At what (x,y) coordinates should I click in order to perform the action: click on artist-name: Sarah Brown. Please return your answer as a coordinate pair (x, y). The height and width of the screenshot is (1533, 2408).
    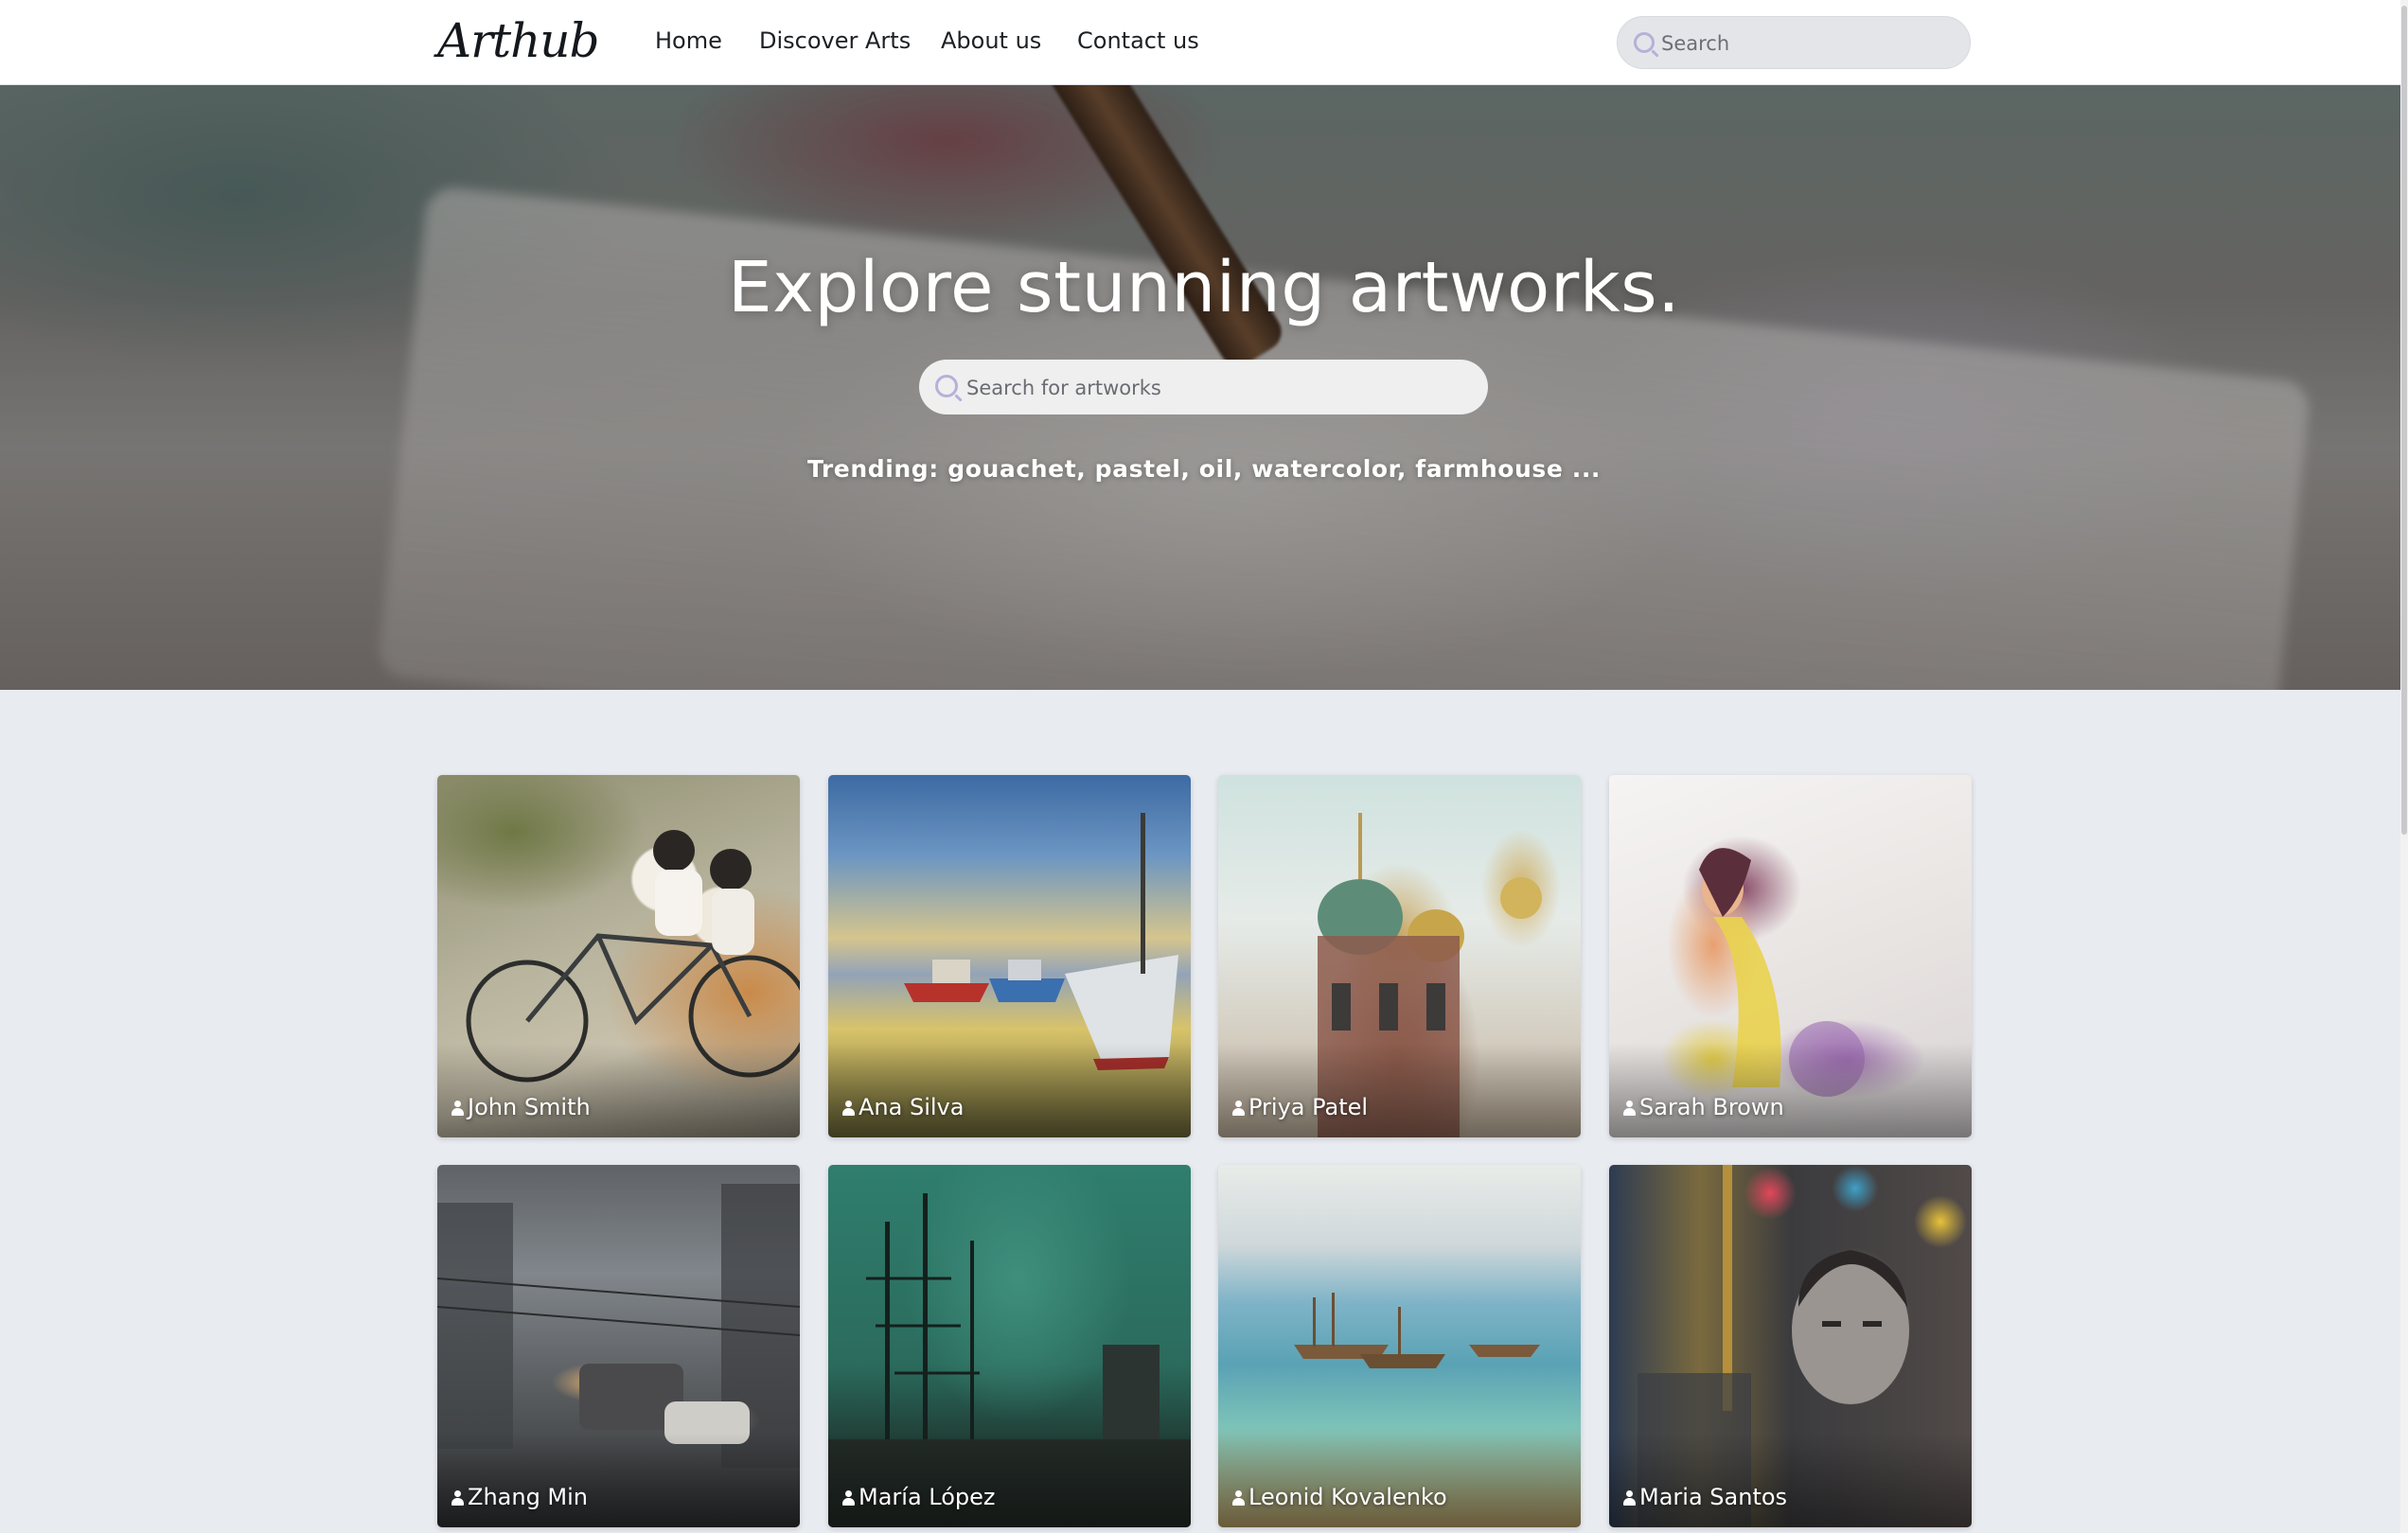
    Looking at the image, I should click on (1703, 1107).